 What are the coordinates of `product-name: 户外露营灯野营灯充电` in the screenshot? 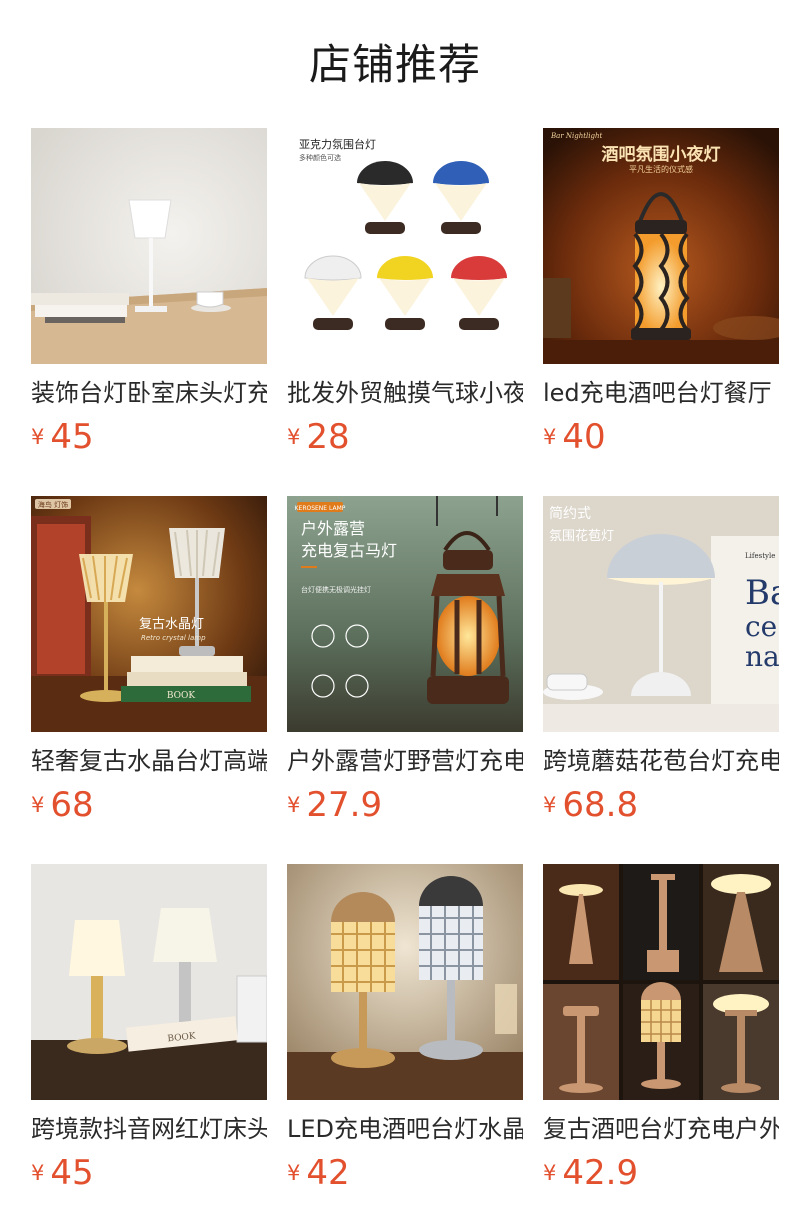 It's located at (405, 761).